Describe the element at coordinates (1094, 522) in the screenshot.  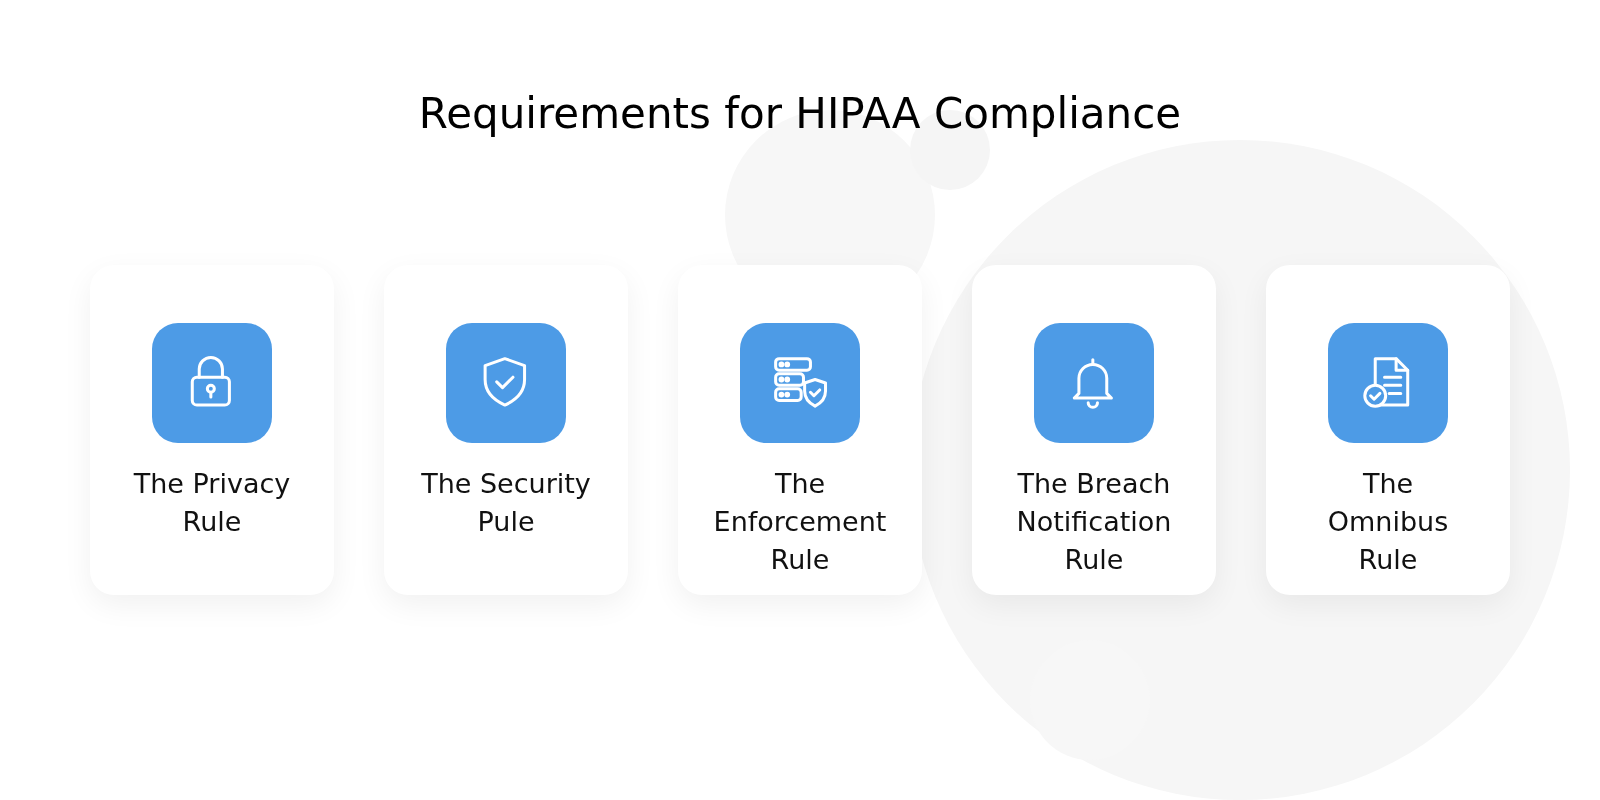
I see `rule-label: The Breach Notification Rule` at that location.